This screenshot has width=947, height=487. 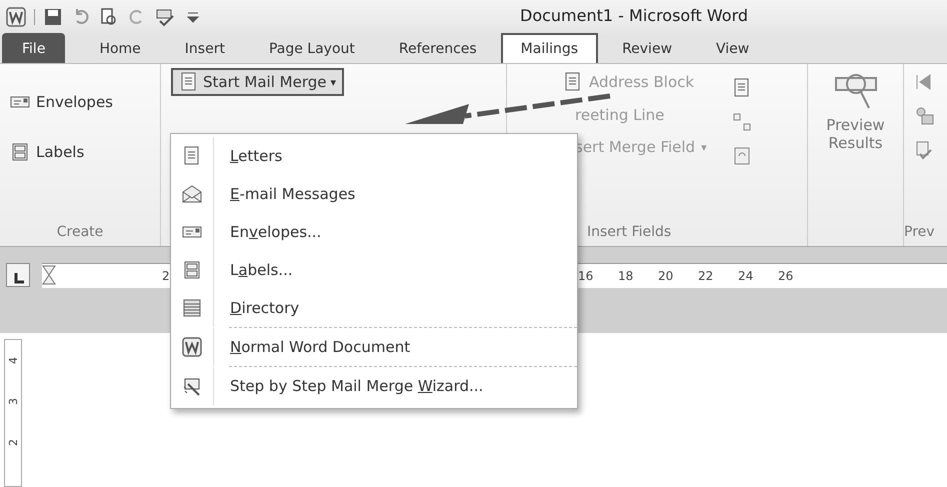 What do you see at coordinates (13, 401) in the screenshot?
I see `ruler-number: 3` at bounding box center [13, 401].